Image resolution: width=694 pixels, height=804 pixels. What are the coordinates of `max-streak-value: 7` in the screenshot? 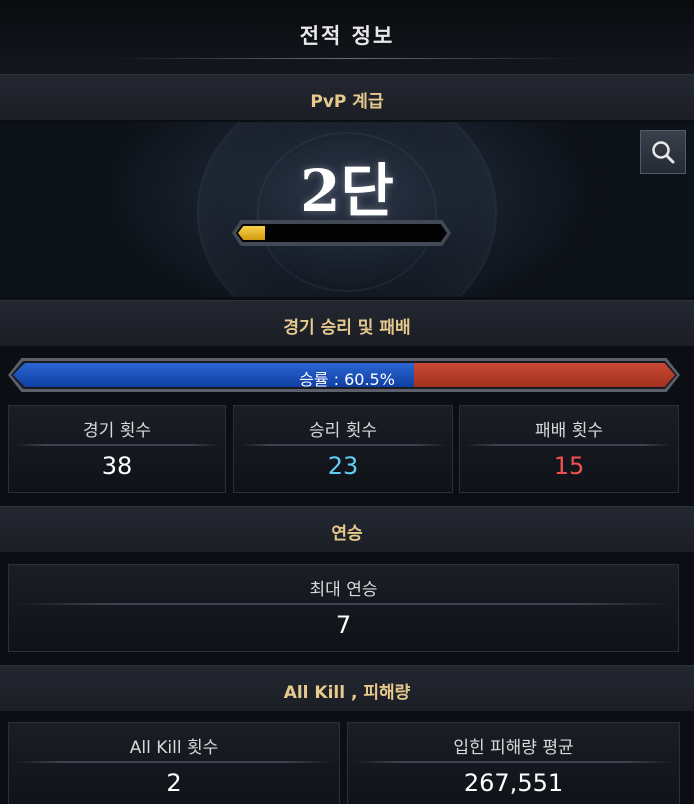 It's located at (343, 625).